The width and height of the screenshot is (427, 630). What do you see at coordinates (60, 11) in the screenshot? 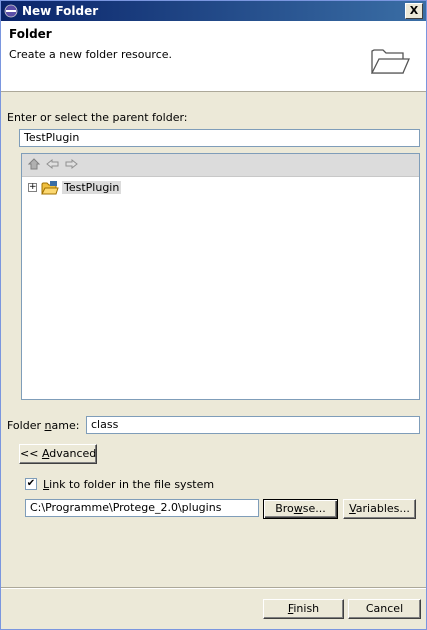
I see `window-title: New Folder` at bounding box center [60, 11].